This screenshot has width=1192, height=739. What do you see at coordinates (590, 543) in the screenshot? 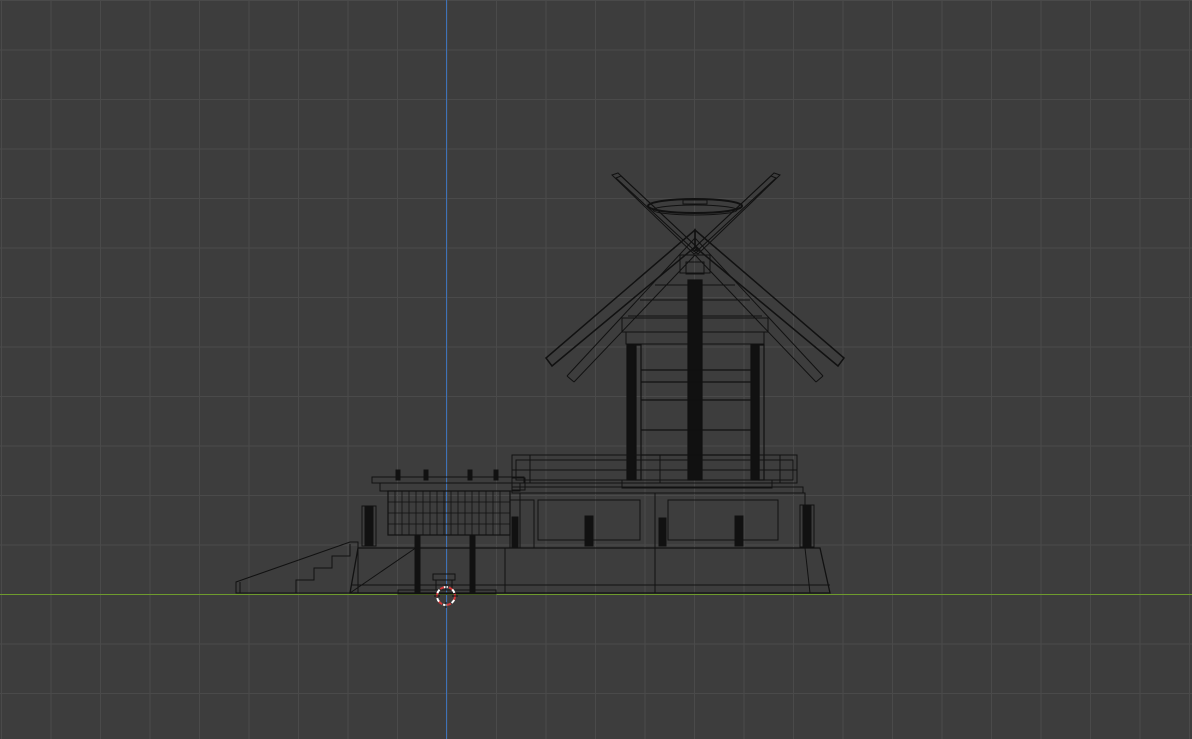
I see `stone-base` at bounding box center [590, 543].